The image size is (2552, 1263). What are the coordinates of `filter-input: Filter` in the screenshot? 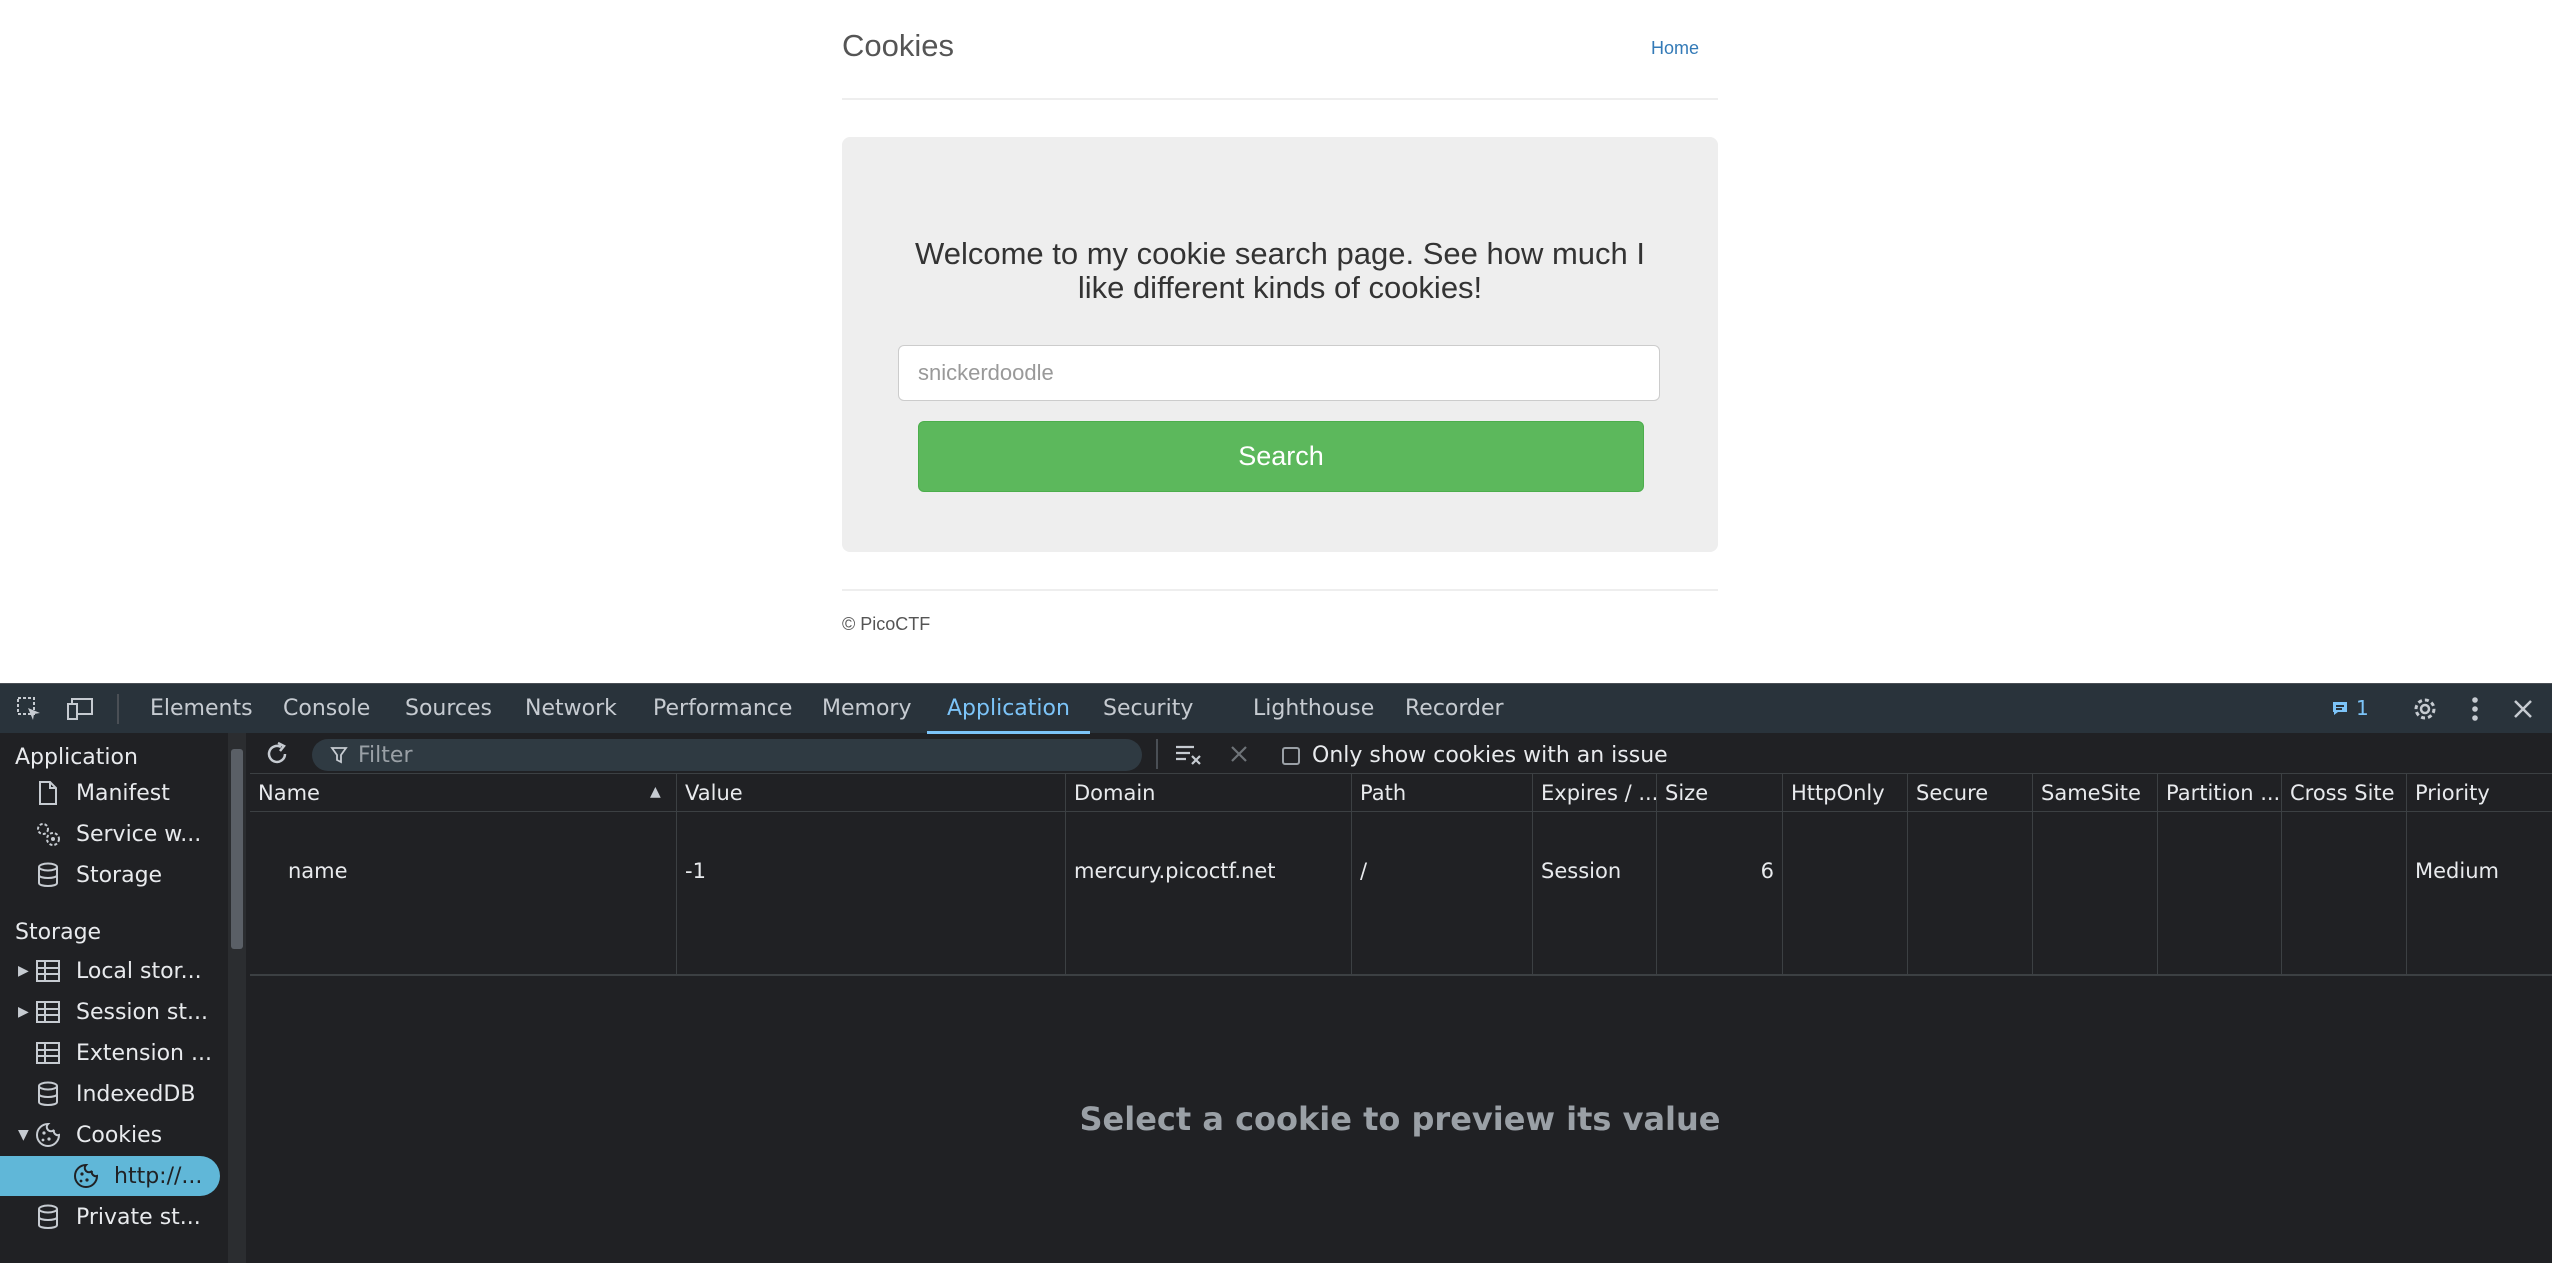 It's located at (727, 755).